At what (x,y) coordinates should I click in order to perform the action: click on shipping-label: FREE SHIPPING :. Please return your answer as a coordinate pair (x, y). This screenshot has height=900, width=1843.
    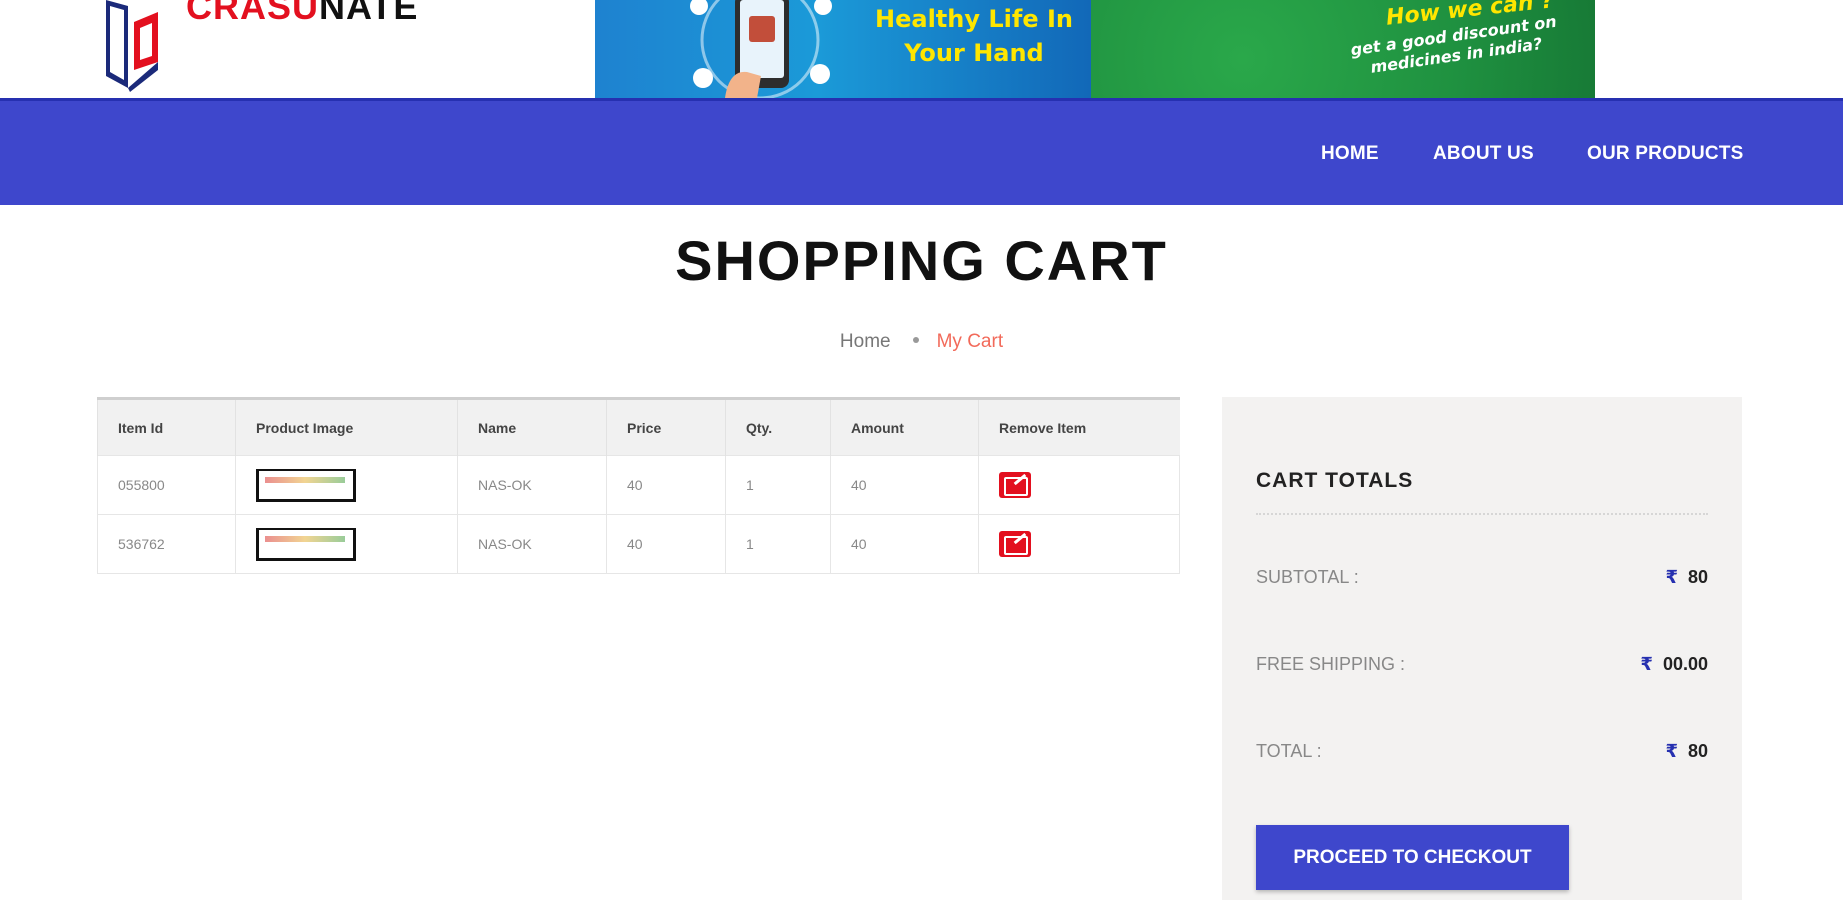
    Looking at the image, I should click on (1331, 664).